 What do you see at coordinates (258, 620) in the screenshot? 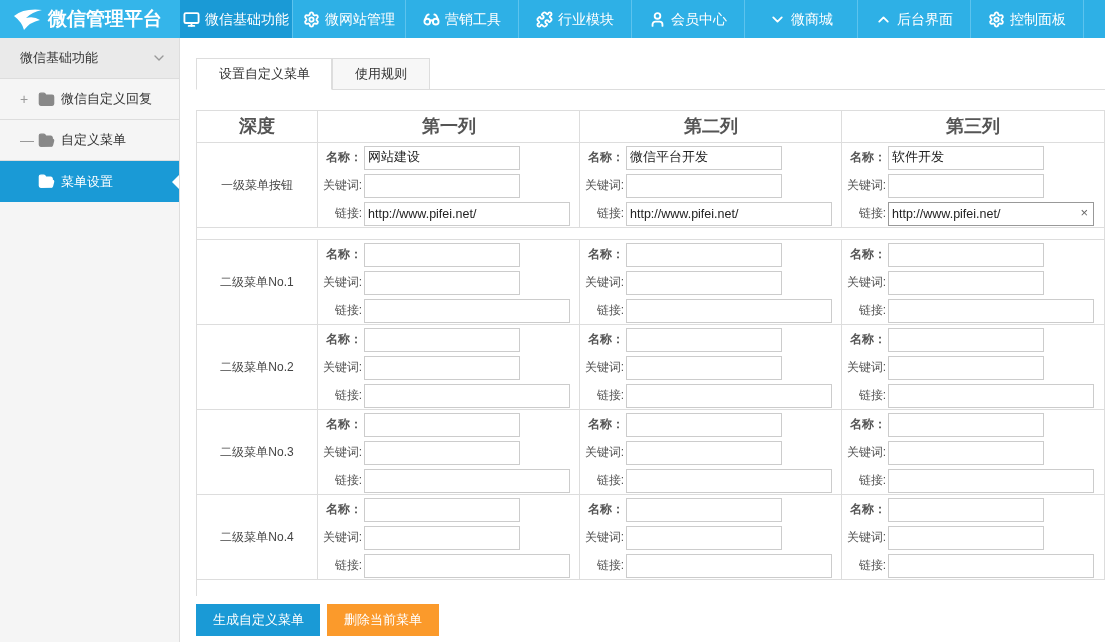
I see `generate-button: 生成自定义菜单` at bounding box center [258, 620].